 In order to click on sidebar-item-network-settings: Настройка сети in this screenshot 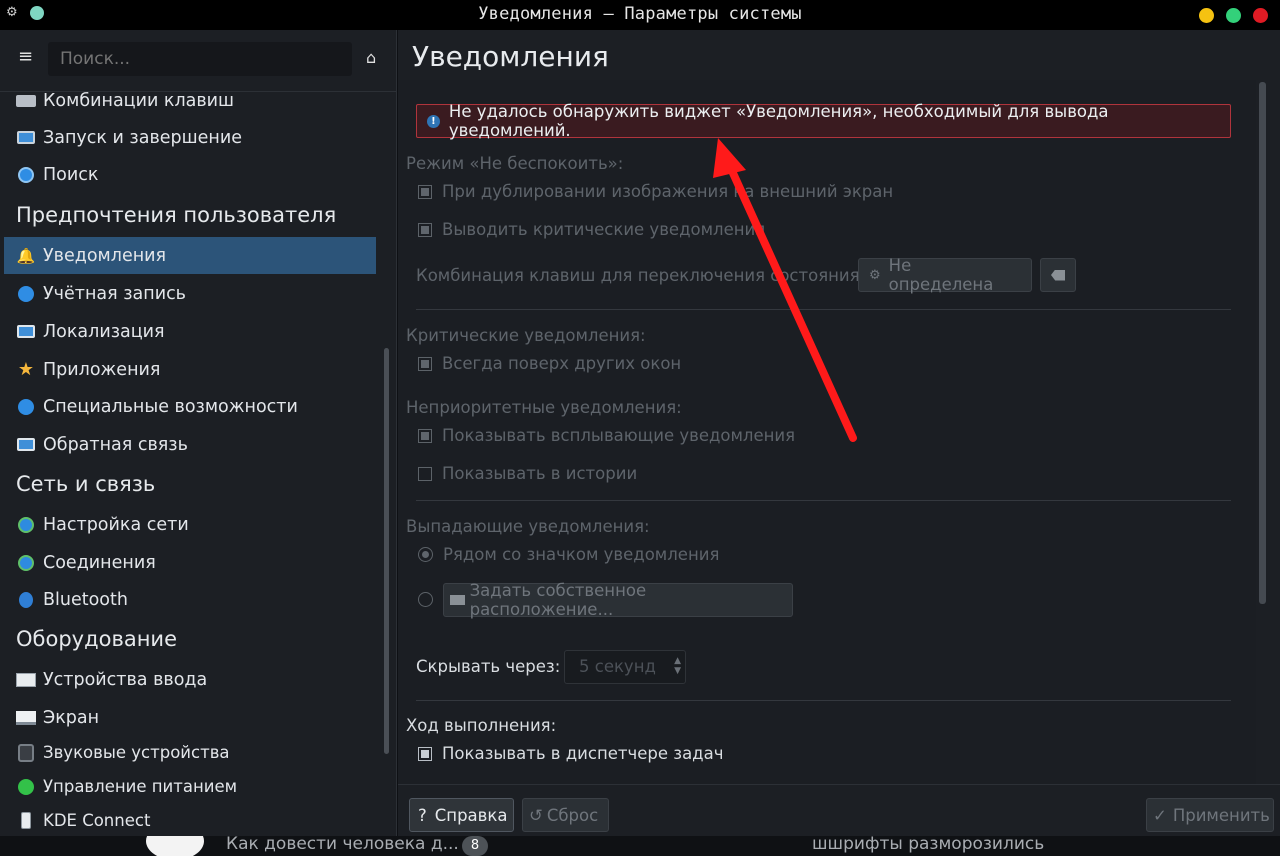, I will do `click(190, 524)`.